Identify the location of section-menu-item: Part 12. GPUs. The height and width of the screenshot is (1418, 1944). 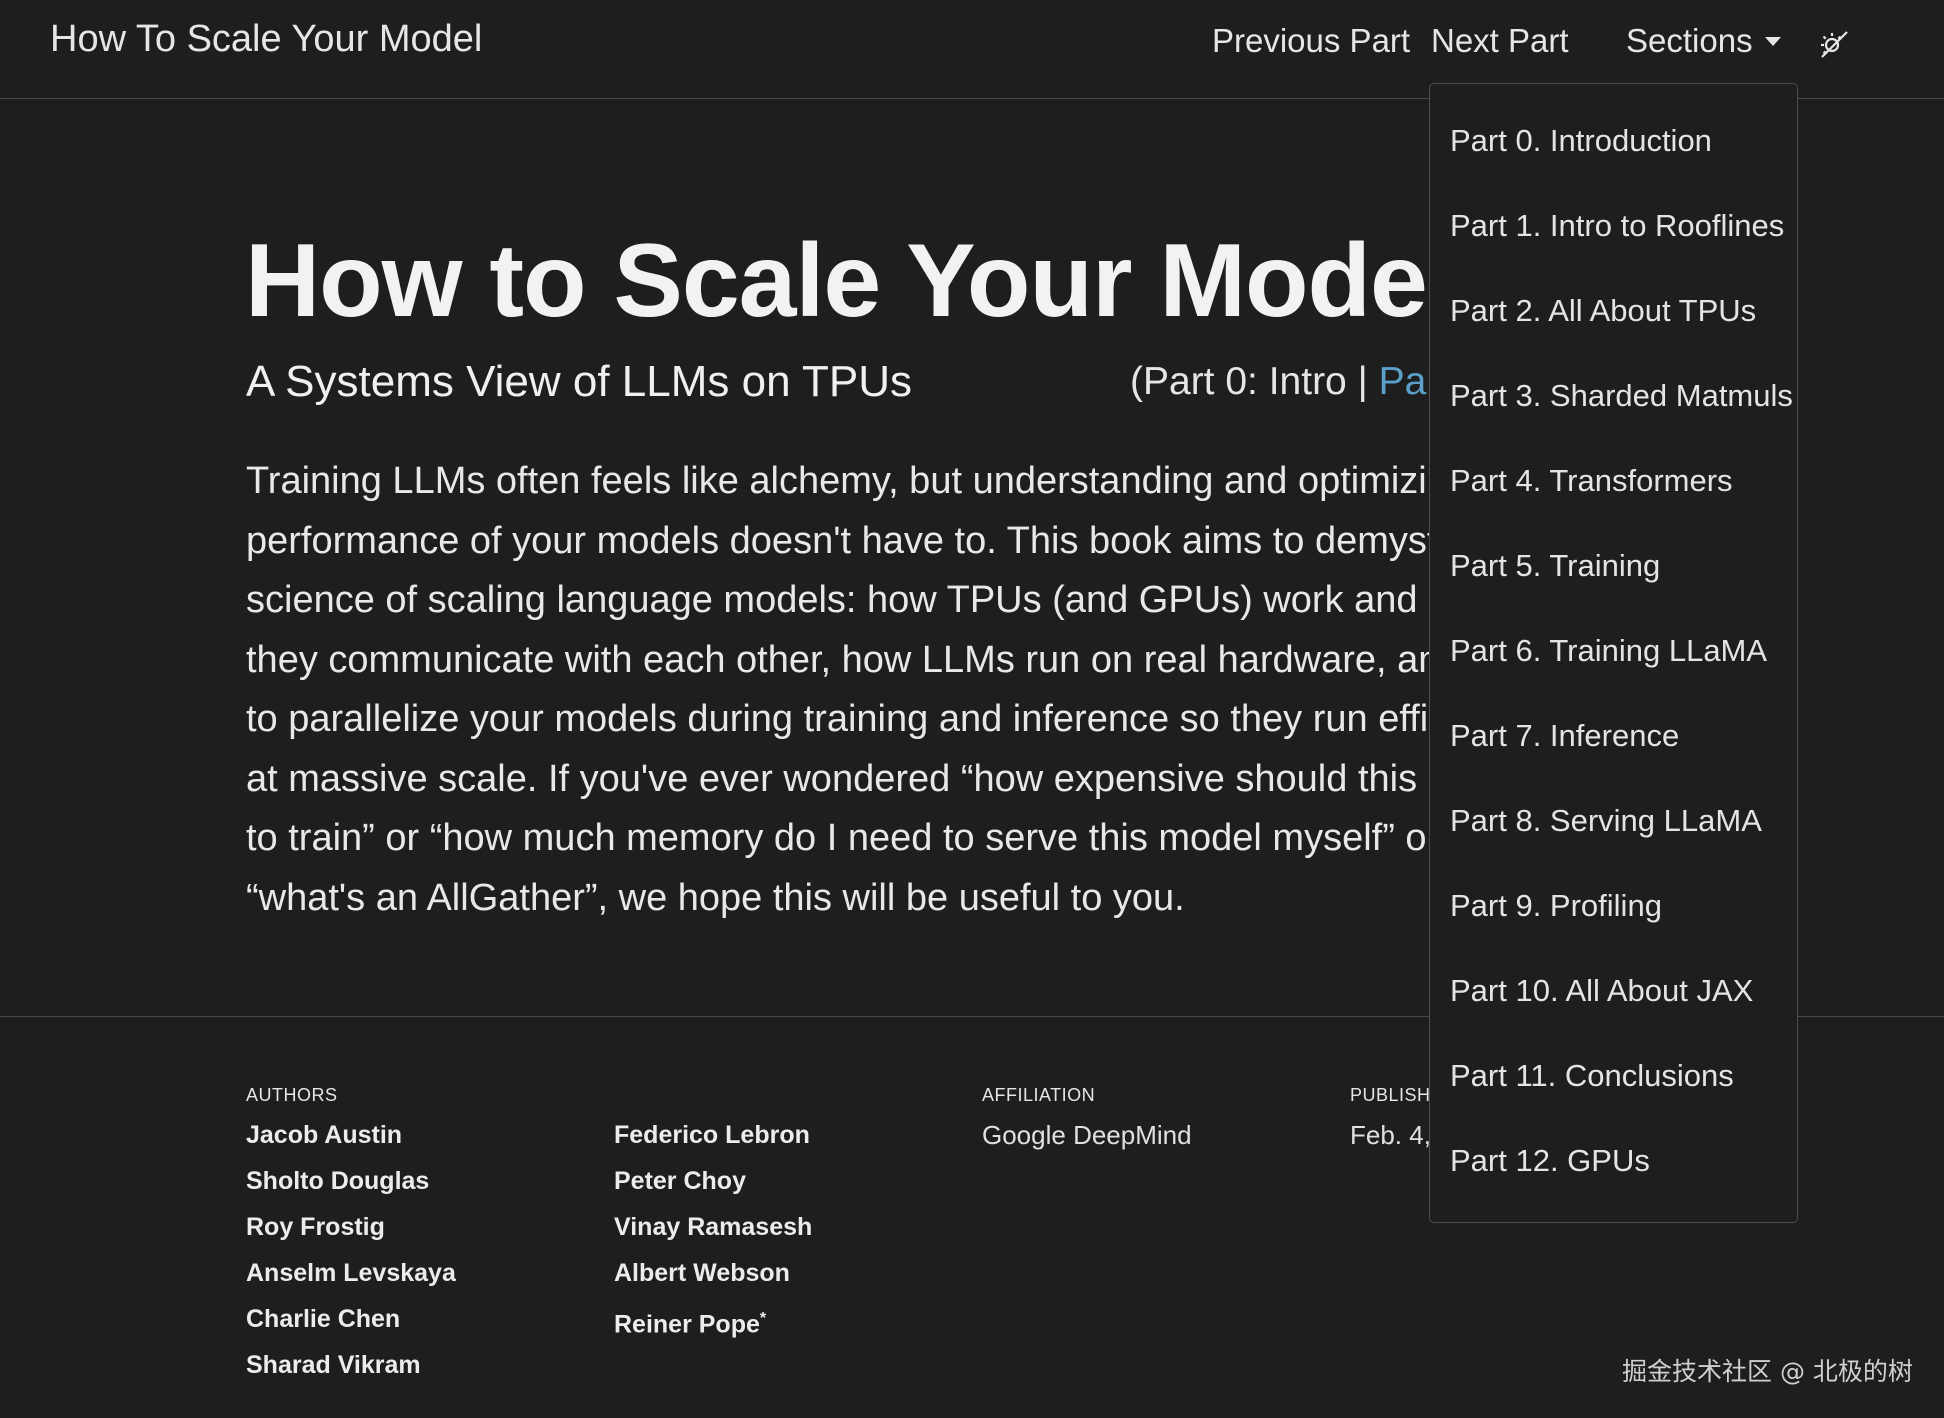
(1550, 1161).